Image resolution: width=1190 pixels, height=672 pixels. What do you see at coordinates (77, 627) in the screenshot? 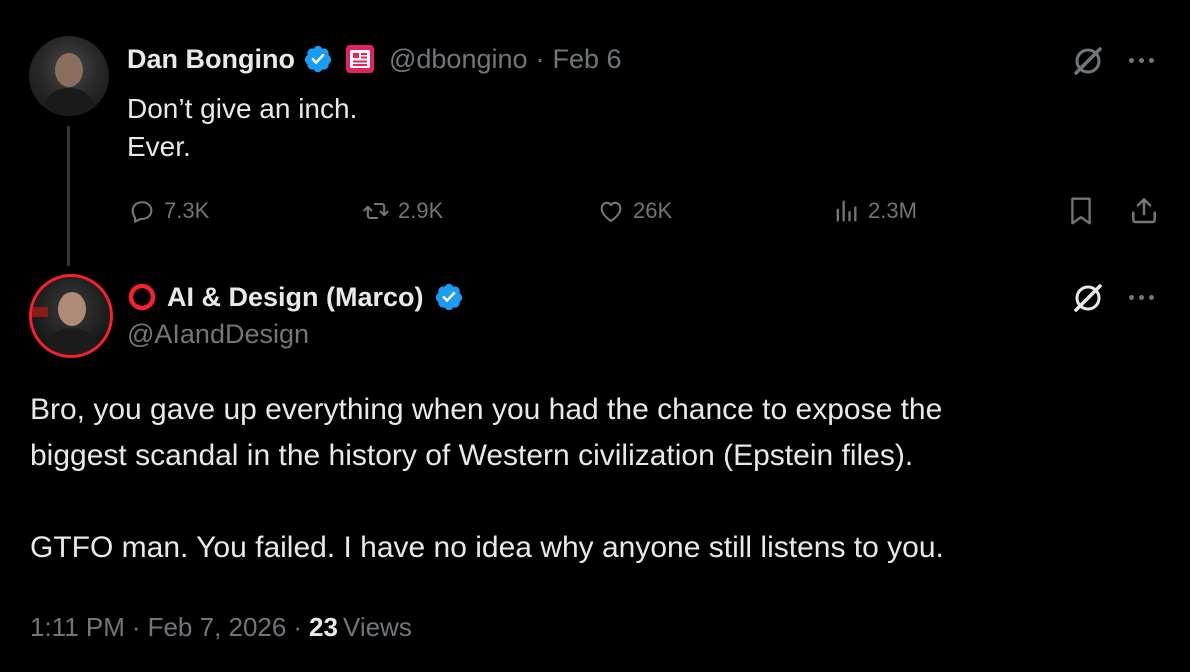
I see `reply-time: 1:11 PM` at bounding box center [77, 627].